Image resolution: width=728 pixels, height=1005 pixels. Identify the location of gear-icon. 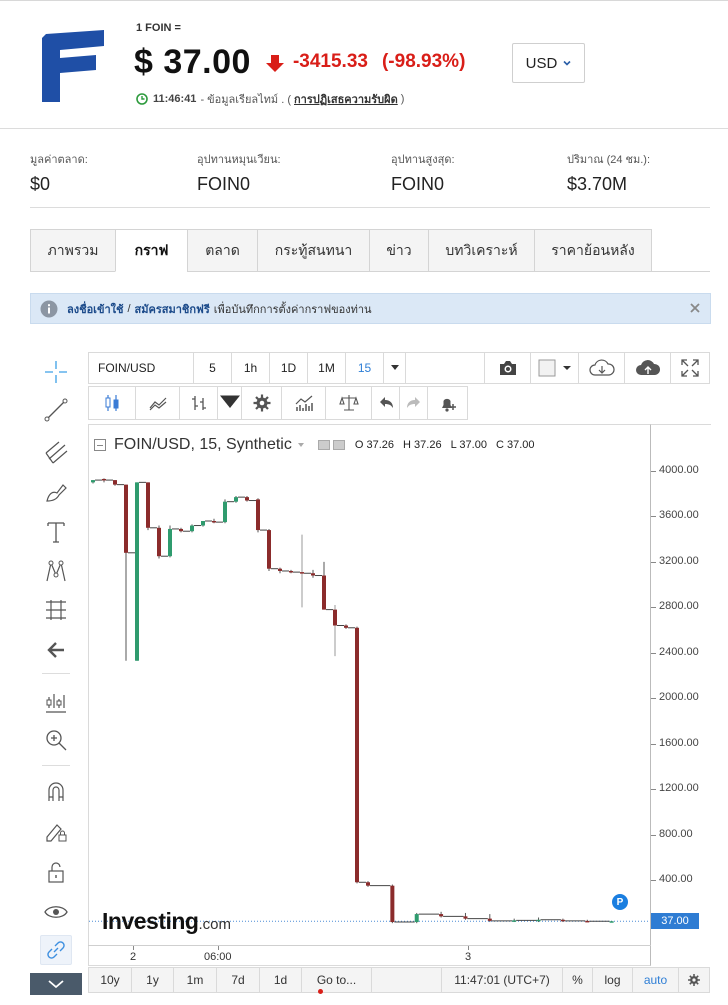
(694, 980).